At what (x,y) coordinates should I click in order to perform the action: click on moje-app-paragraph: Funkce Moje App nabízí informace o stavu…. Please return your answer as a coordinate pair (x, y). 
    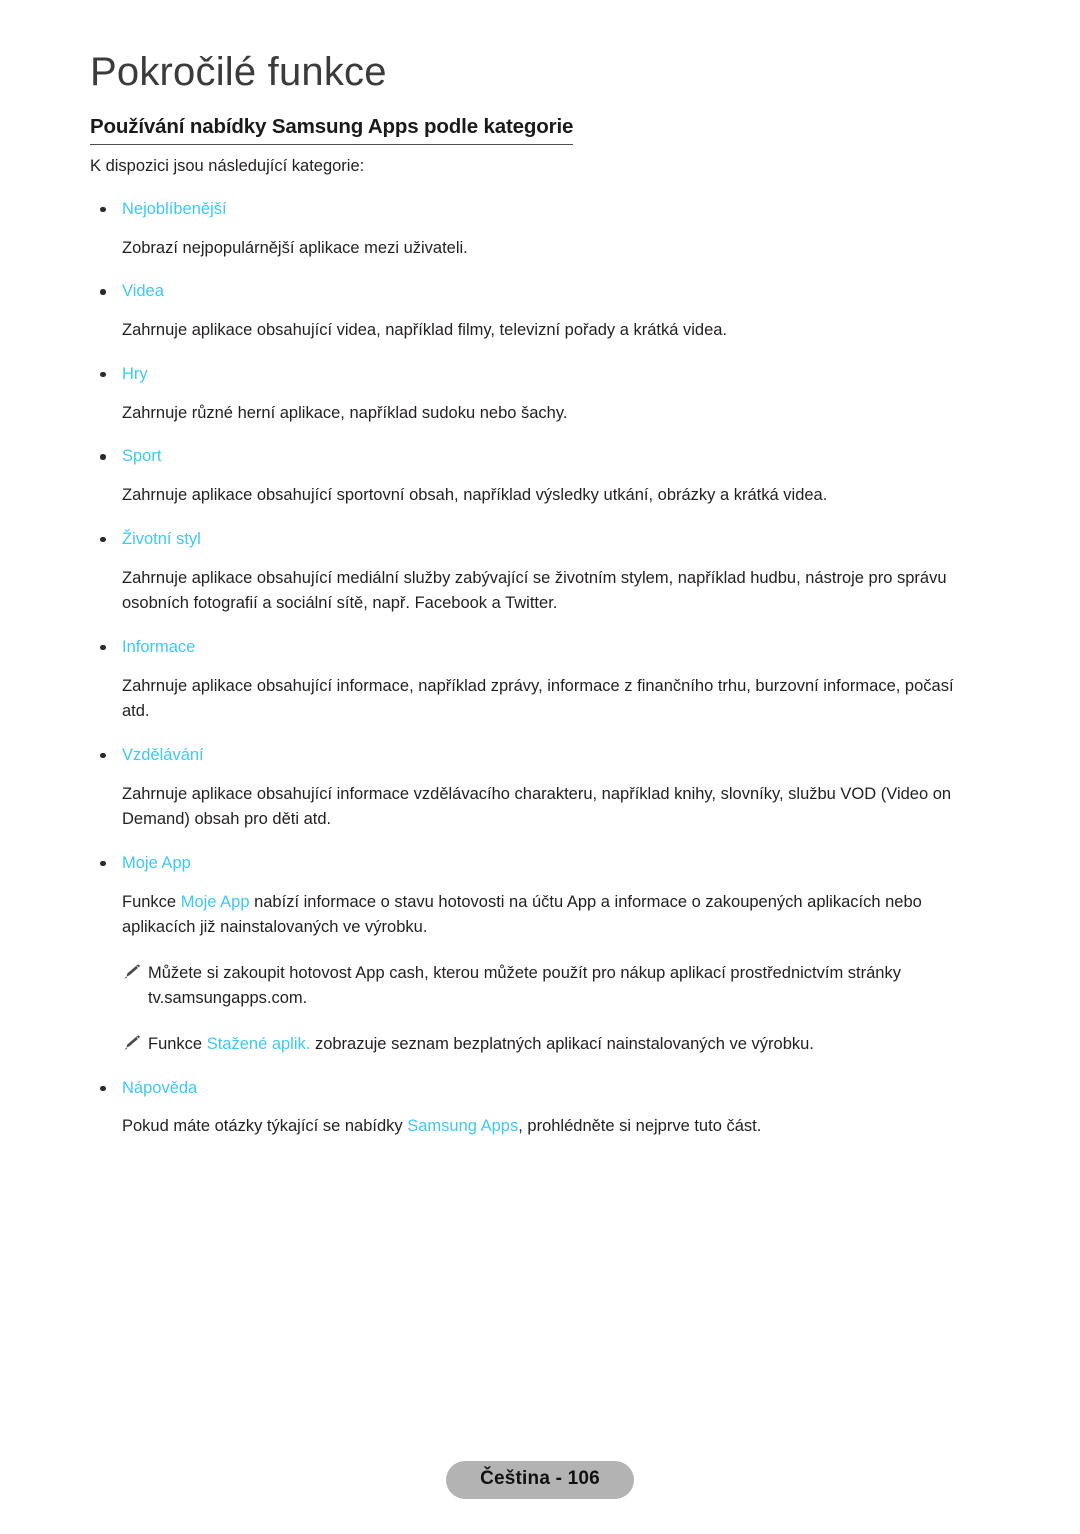
    Looking at the image, I should click on (551, 915).